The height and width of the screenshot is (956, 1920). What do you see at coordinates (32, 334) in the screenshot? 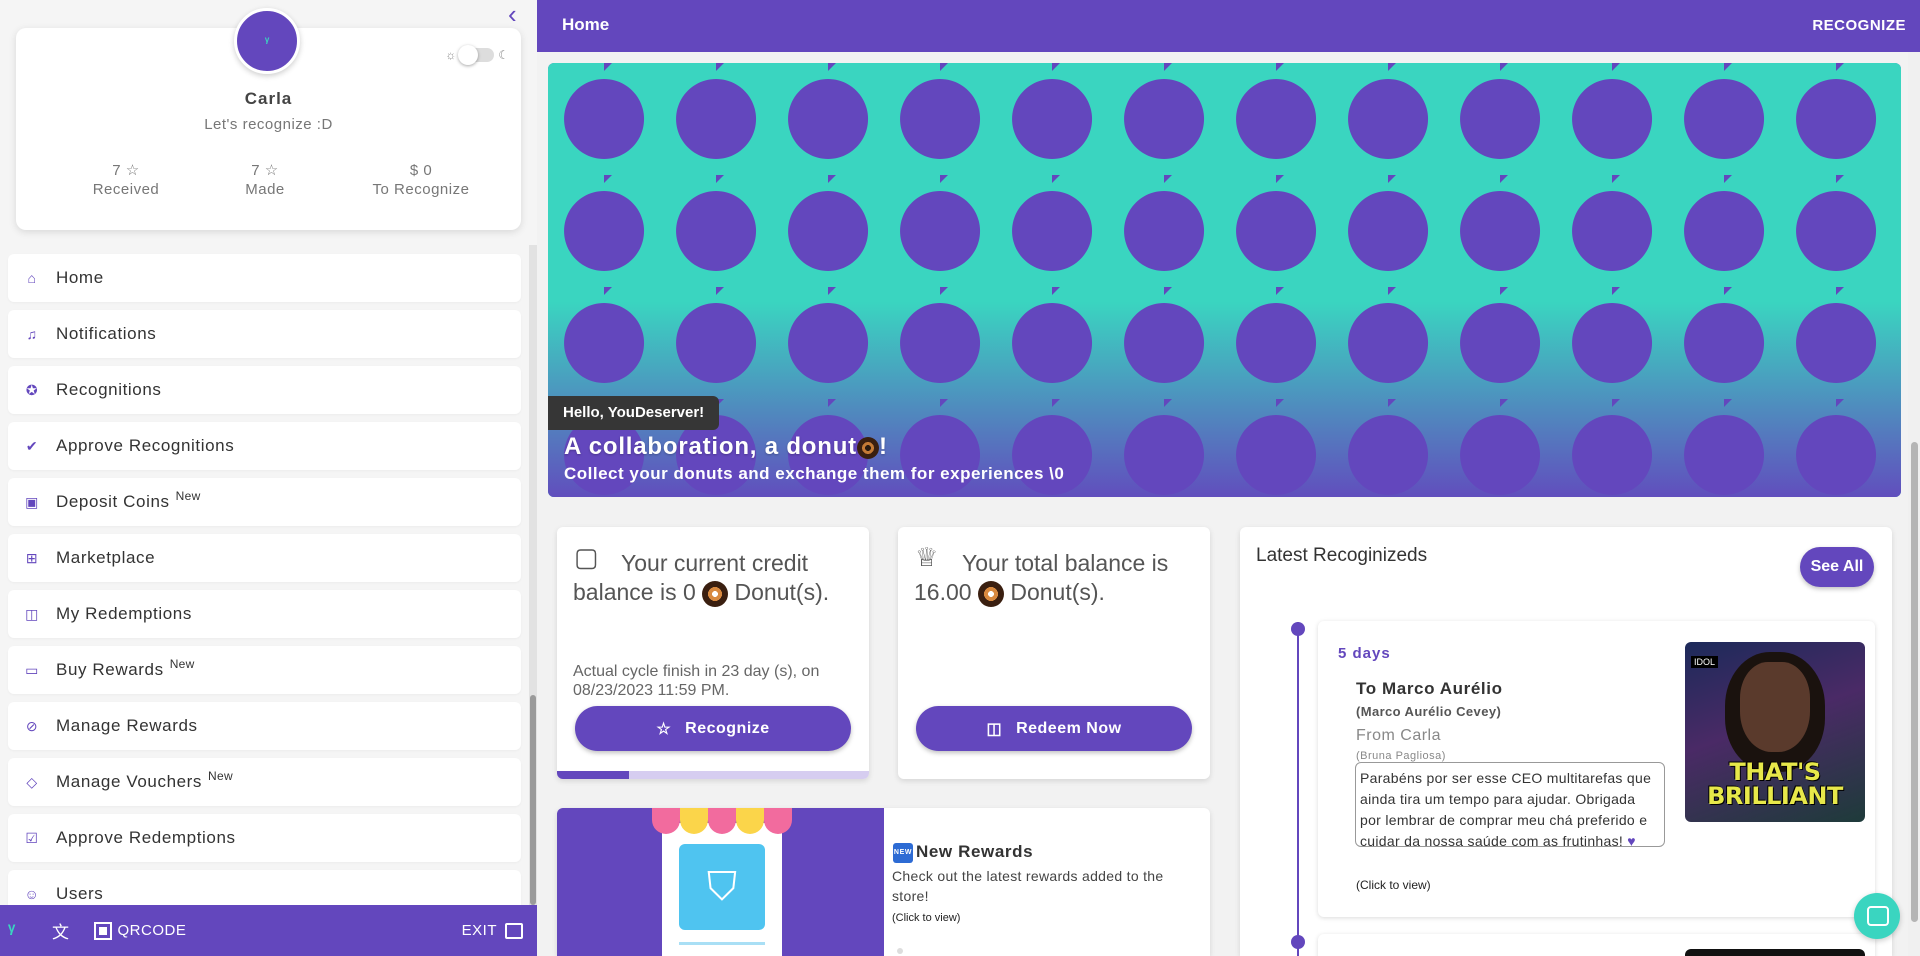
I see `bell-icon: ♫` at bounding box center [32, 334].